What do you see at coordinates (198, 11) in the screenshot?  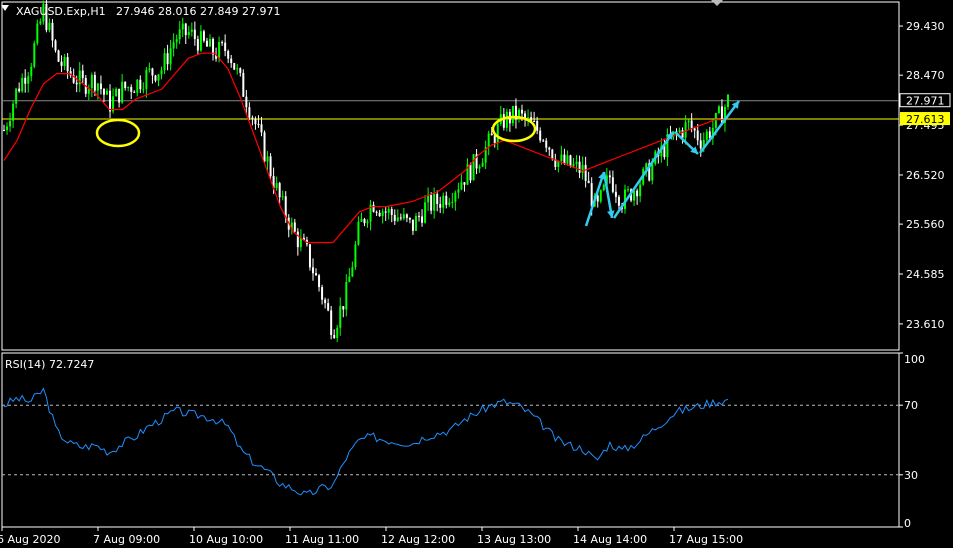 I see `ohlc-values: 27.946 28.016 27.849 27.971` at bounding box center [198, 11].